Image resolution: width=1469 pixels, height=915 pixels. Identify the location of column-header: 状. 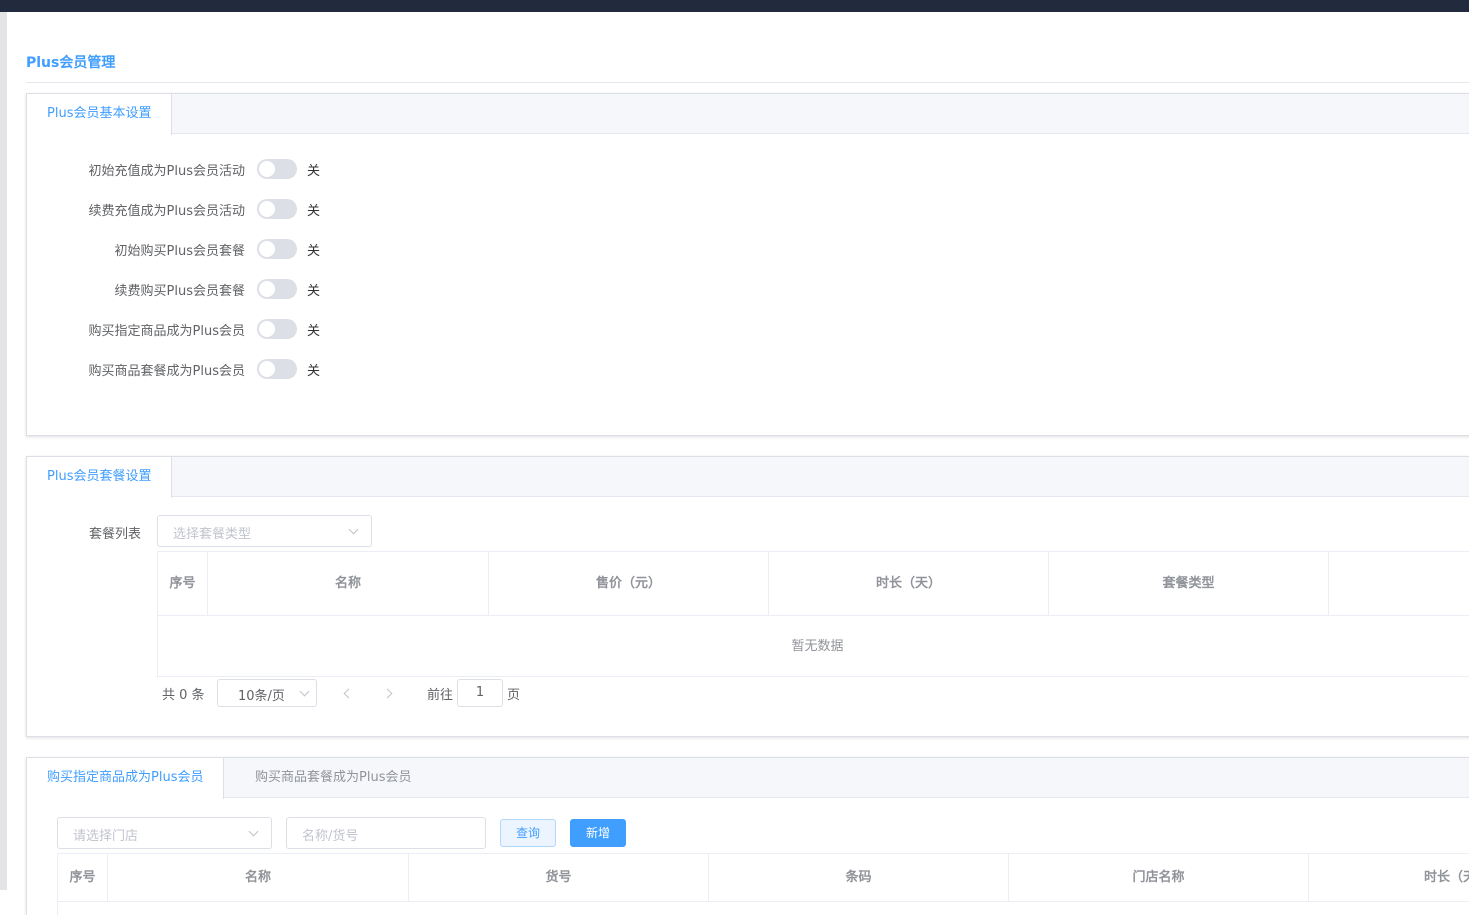
(1399, 584).